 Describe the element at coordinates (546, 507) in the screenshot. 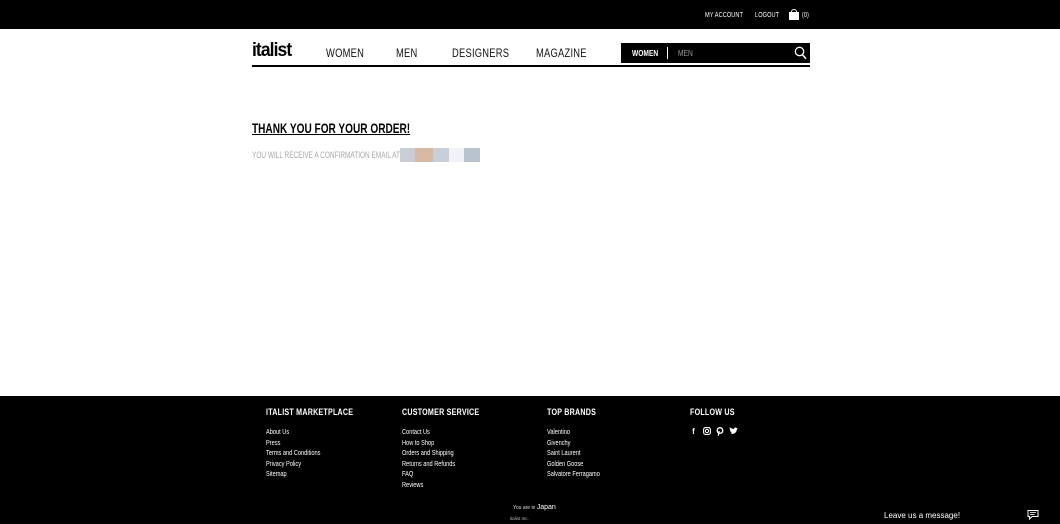

I see `location-value: Japan` at that location.